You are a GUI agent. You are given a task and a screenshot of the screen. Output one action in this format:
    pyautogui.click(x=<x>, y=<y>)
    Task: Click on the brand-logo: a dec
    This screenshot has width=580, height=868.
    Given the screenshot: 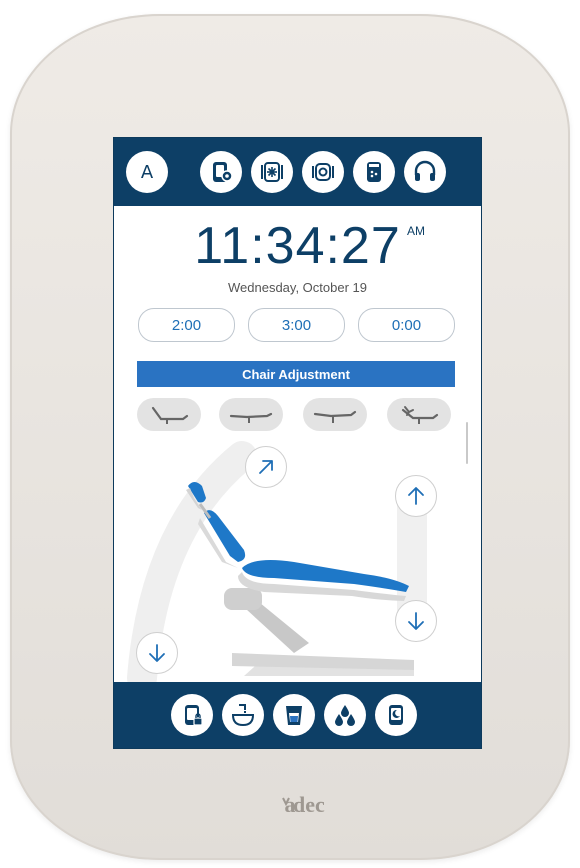 What is the action you would take?
    pyautogui.click(x=303, y=804)
    